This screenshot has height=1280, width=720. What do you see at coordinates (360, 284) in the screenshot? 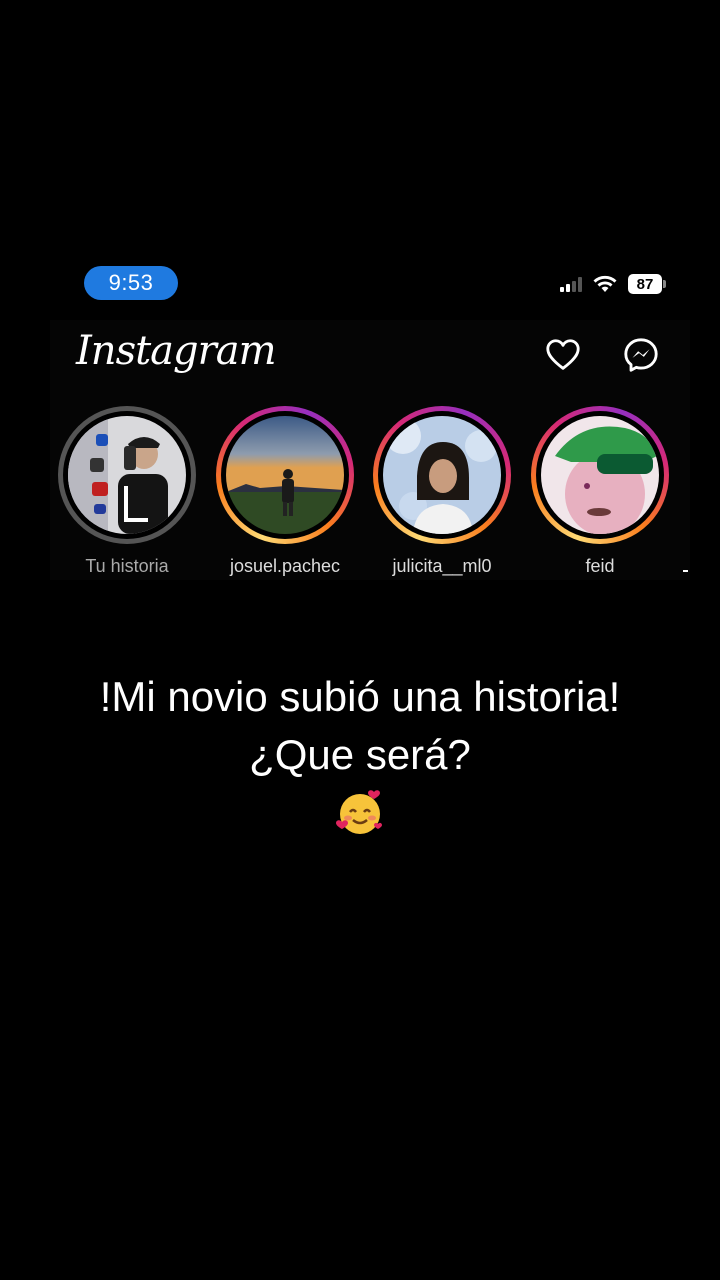
I see `status-bar: 9:53 87` at bounding box center [360, 284].